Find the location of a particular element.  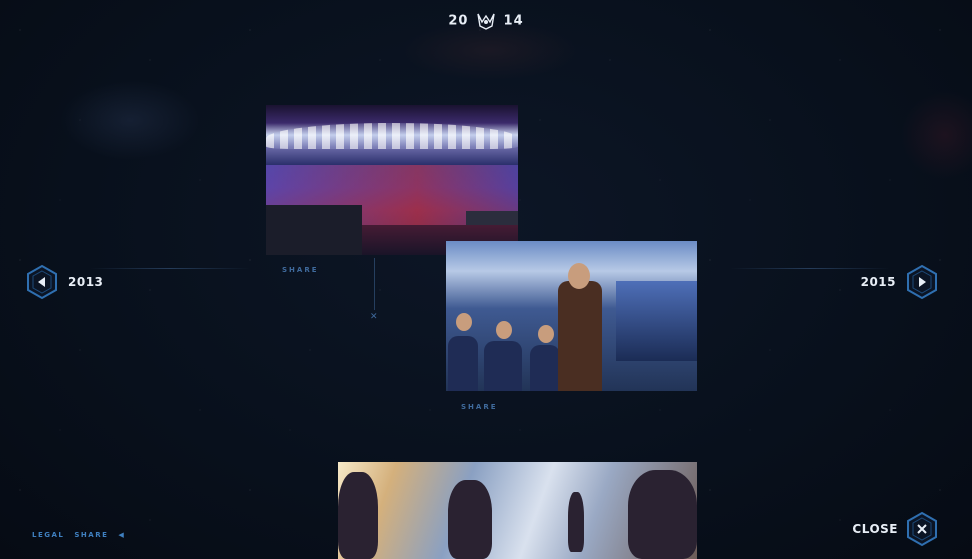

prev-year-label: 2013 is located at coordinates (85, 282).